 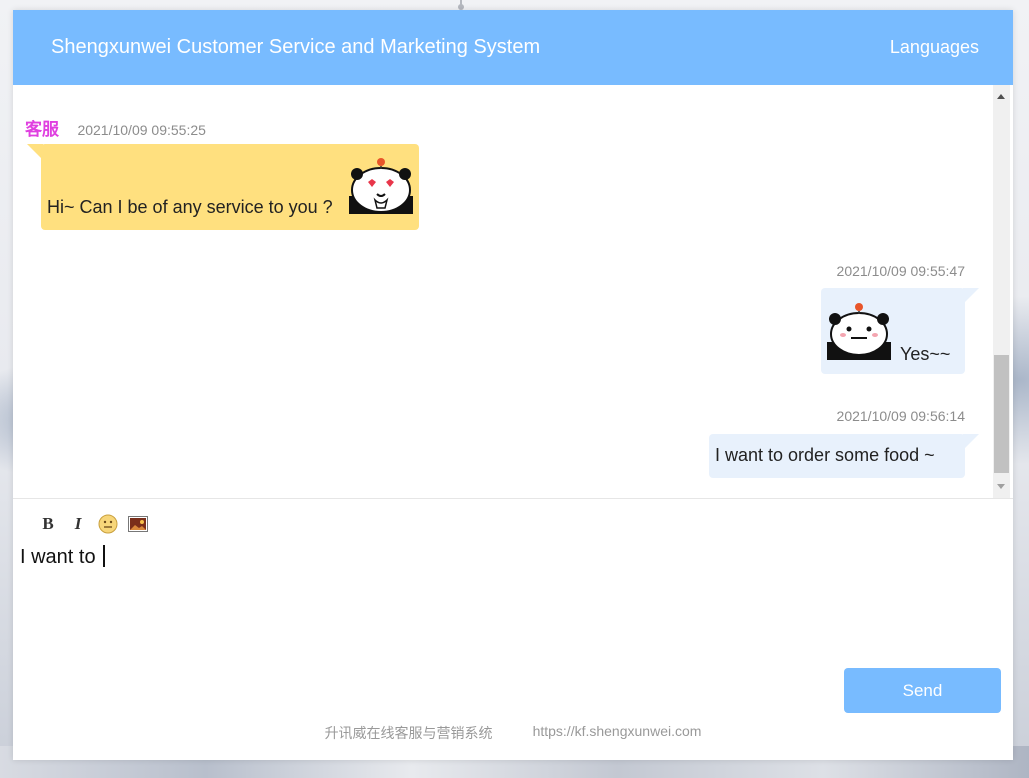 I want to click on footer-company: 升讯威在线客服与营销系统, so click(x=408, y=733).